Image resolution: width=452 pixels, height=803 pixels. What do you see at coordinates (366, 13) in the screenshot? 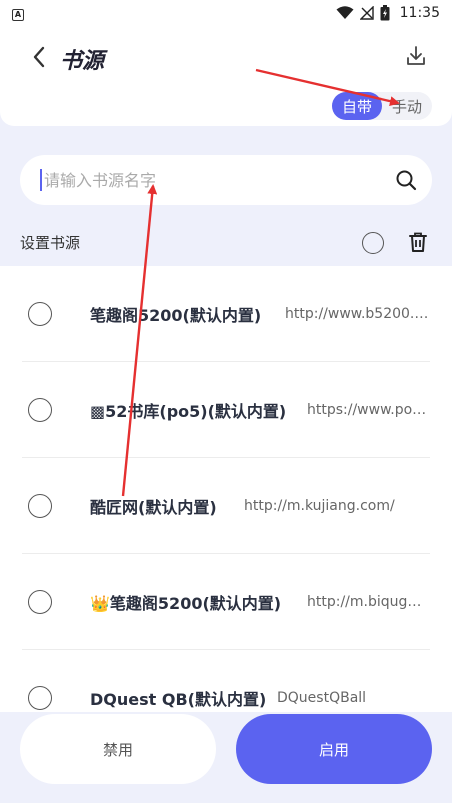
I see `signal-off-icon` at bounding box center [366, 13].